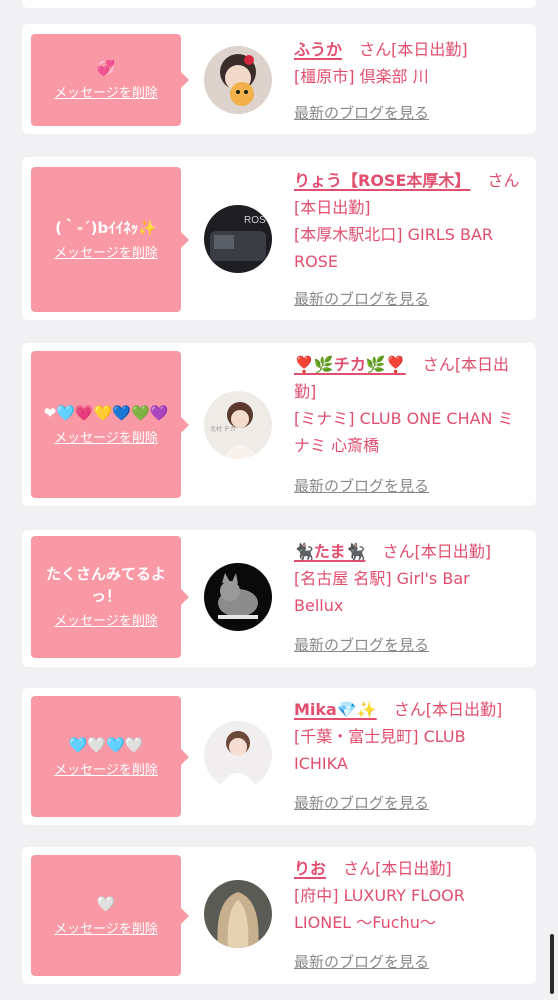 Image resolution: width=558 pixels, height=1000 pixels. I want to click on message-bubble: (｀-´)bｲｲﾈｯ✨ メッセージを削除, so click(110, 239).